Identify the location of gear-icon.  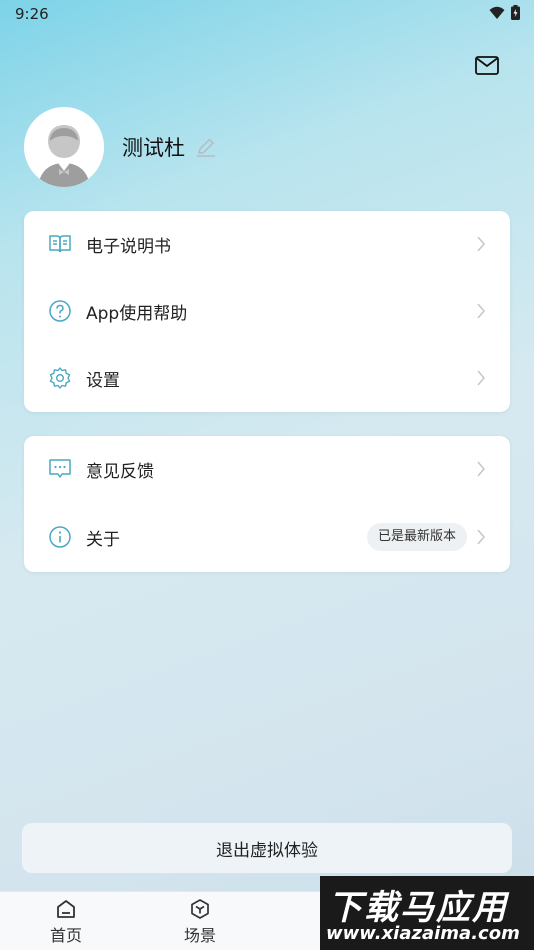
(60, 378).